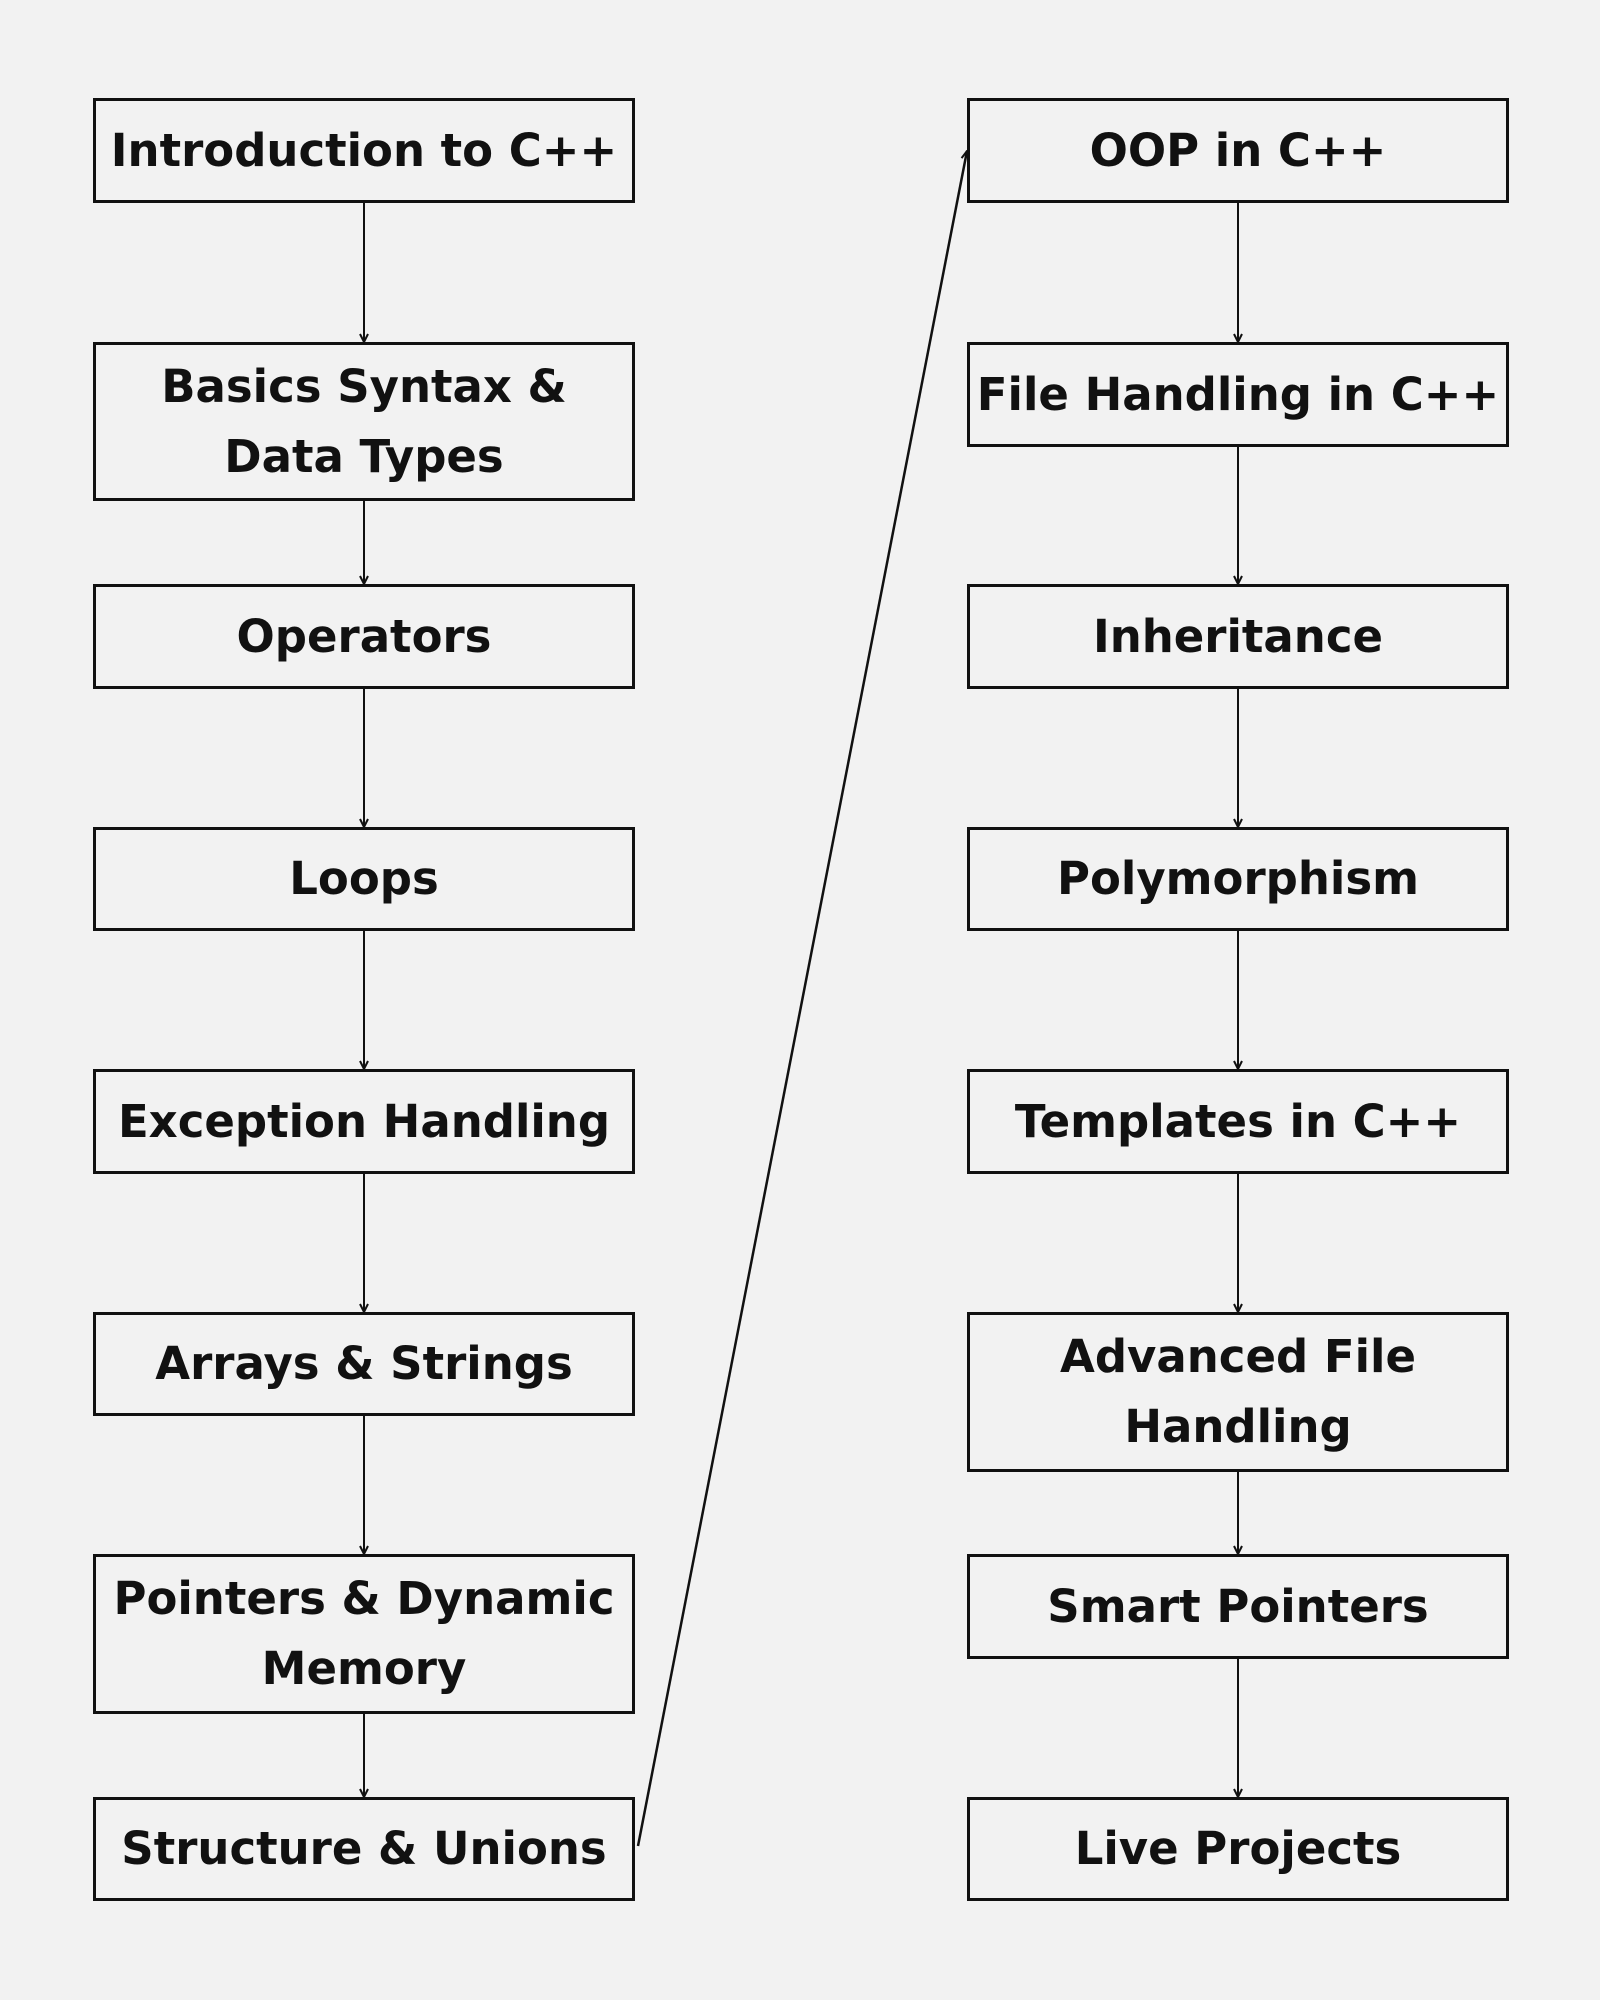  I want to click on step-label: Structure & Unions, so click(364, 1848).